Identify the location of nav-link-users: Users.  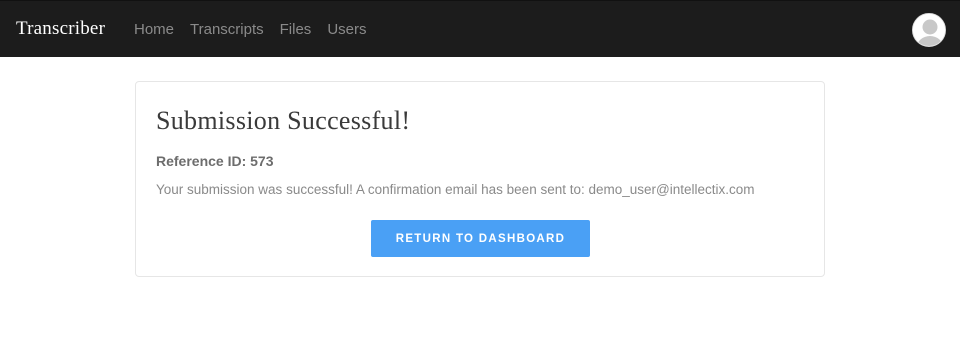
(346, 30).